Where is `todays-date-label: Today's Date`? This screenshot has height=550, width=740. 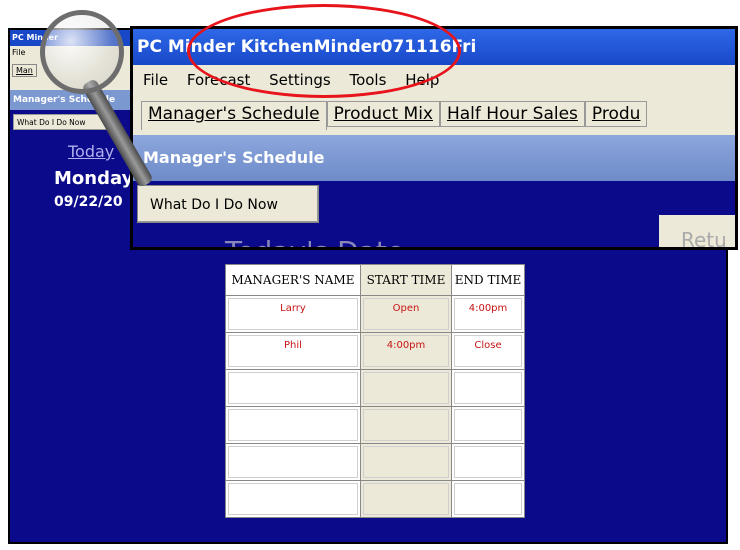 todays-date-label: Today's Date is located at coordinates (314, 241).